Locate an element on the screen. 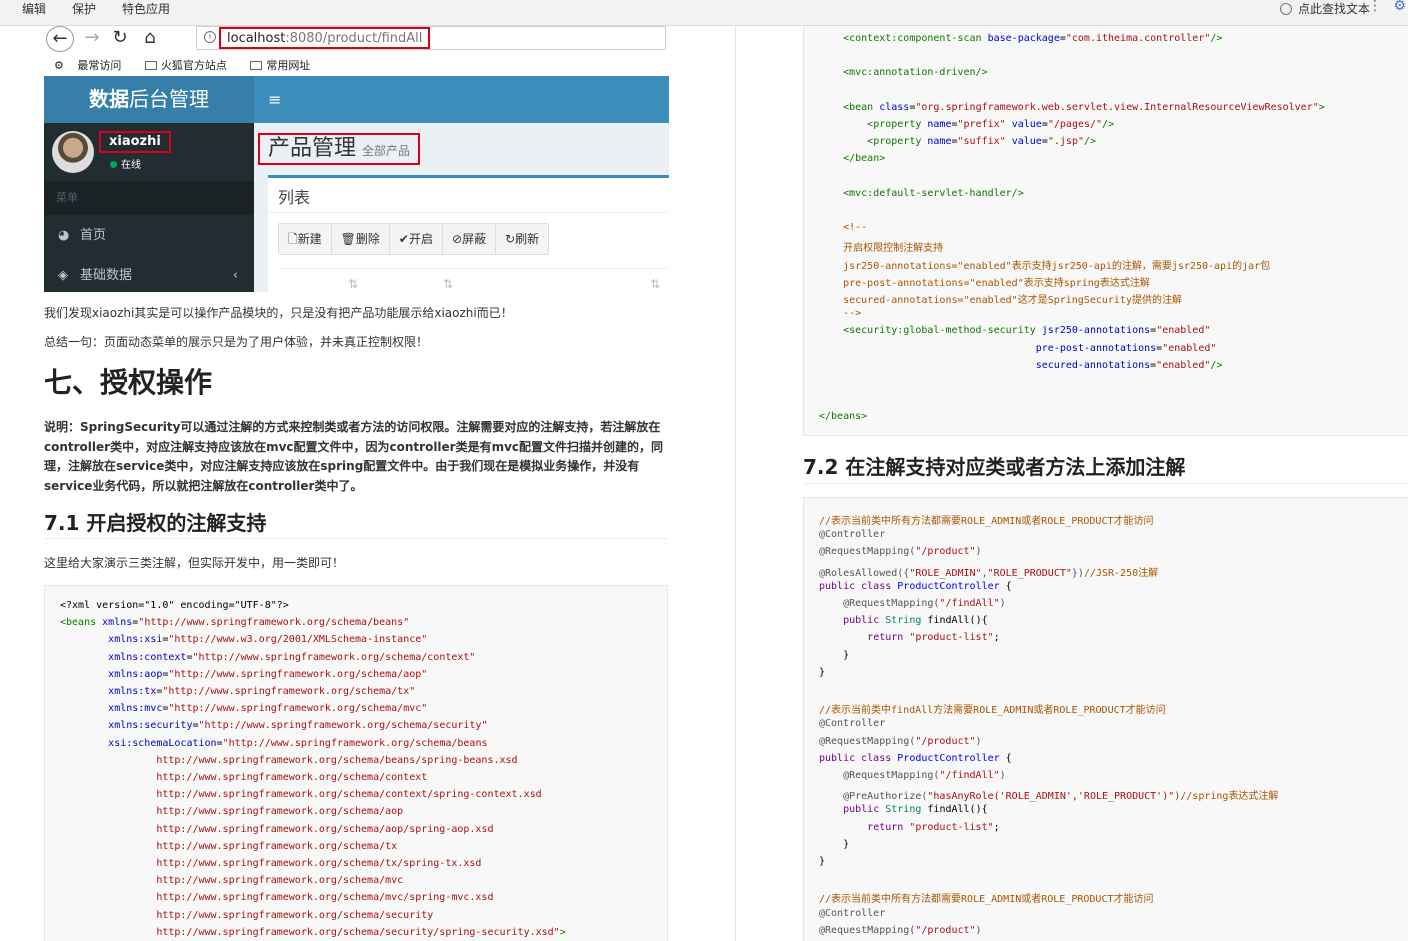 The height and width of the screenshot is (941, 1408). code-token: "ROLE_PRODUCT" is located at coordinates (1029, 573).